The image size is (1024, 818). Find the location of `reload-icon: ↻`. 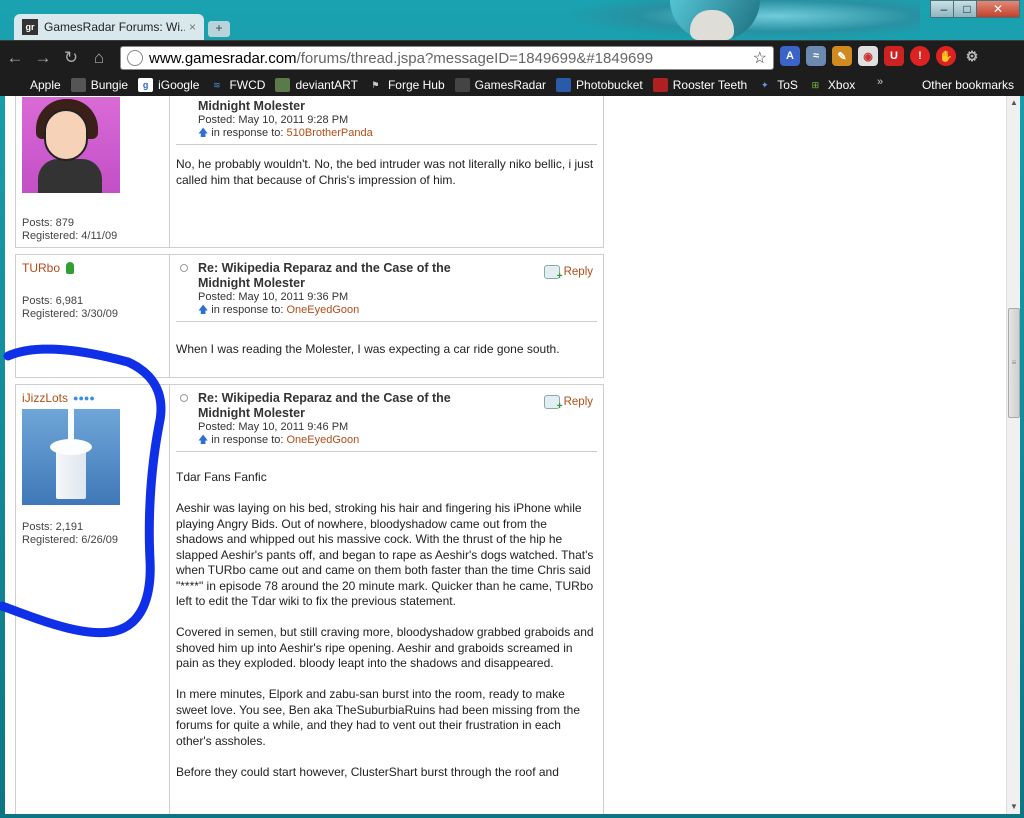

reload-icon: ↻ is located at coordinates (71, 58).